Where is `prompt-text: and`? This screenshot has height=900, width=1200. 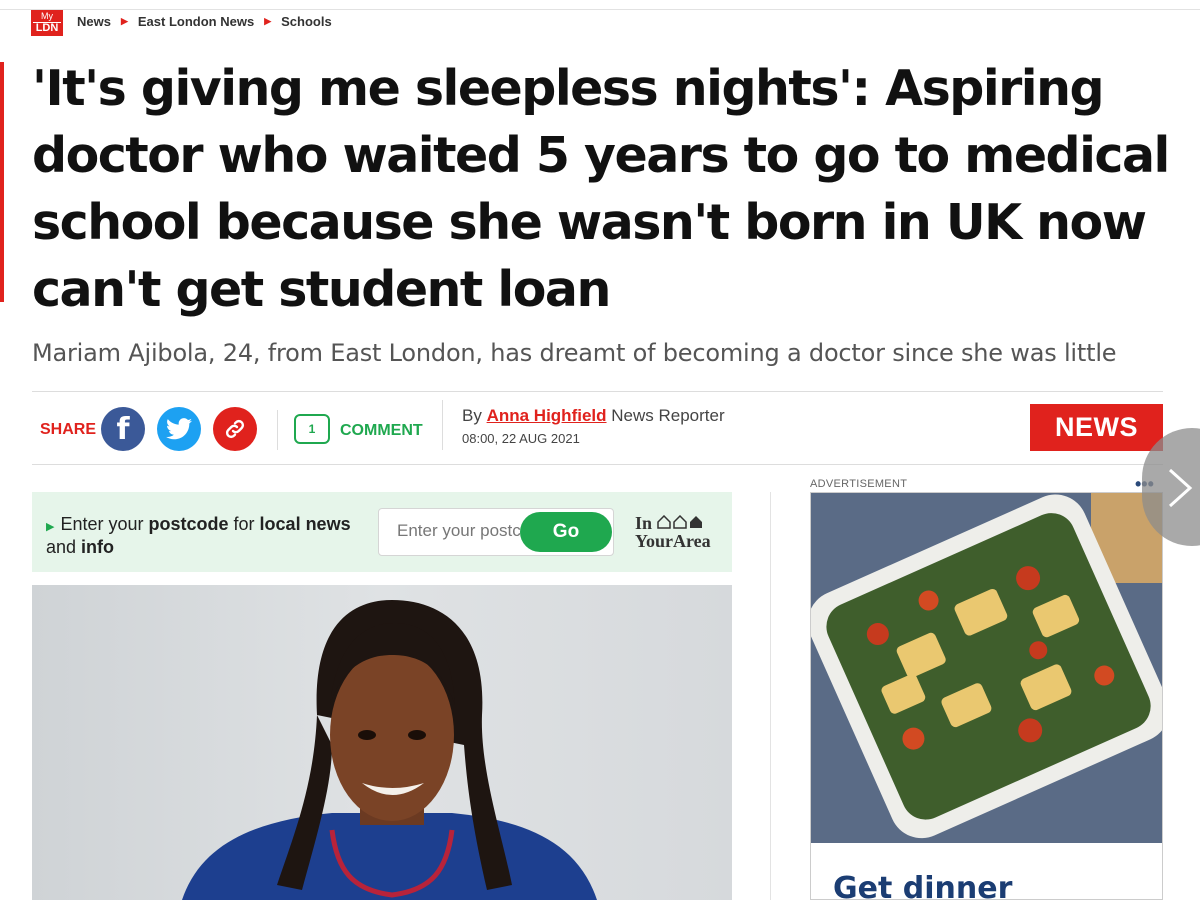 prompt-text: and is located at coordinates (64, 547).